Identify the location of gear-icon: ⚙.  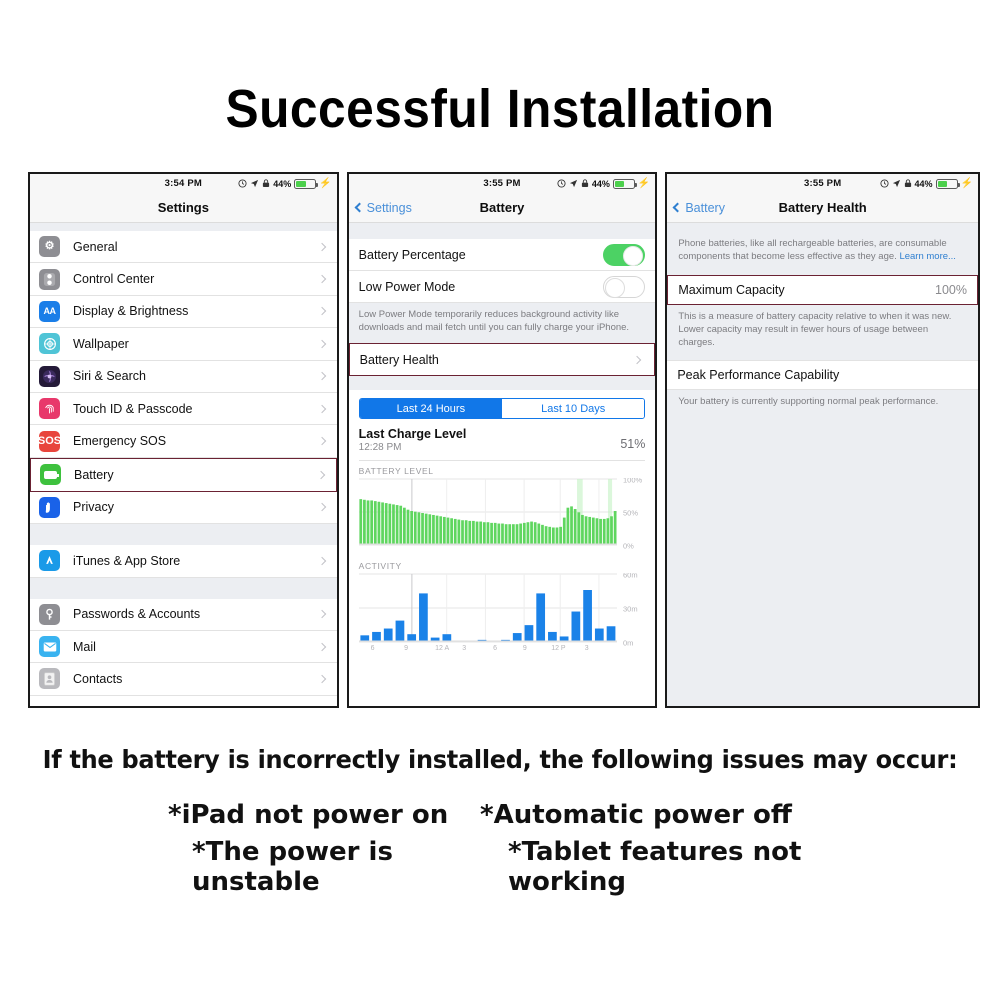
(49, 247).